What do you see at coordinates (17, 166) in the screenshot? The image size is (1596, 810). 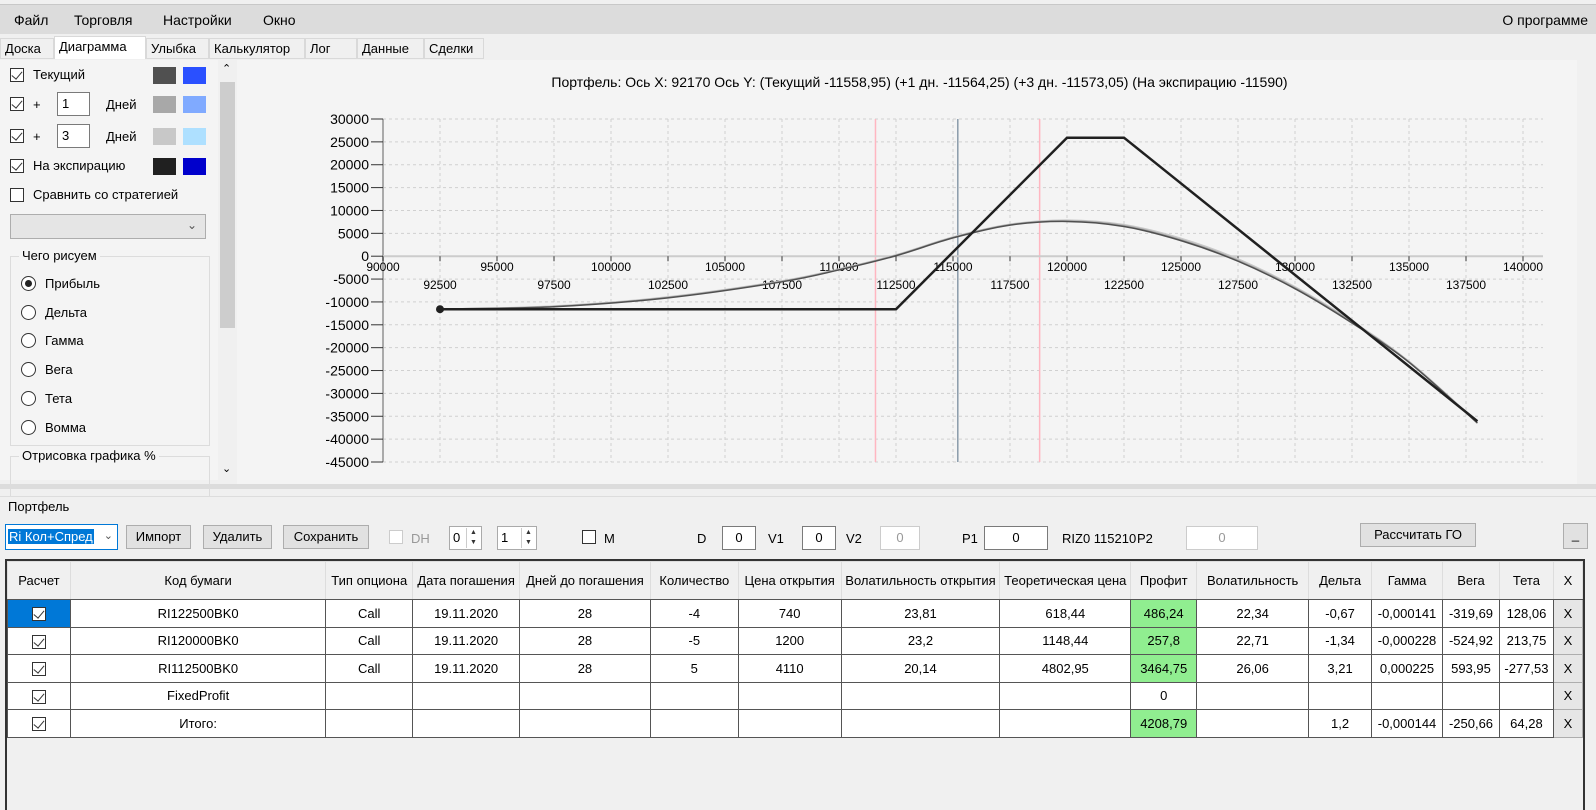 I see `expiration-checkbox` at bounding box center [17, 166].